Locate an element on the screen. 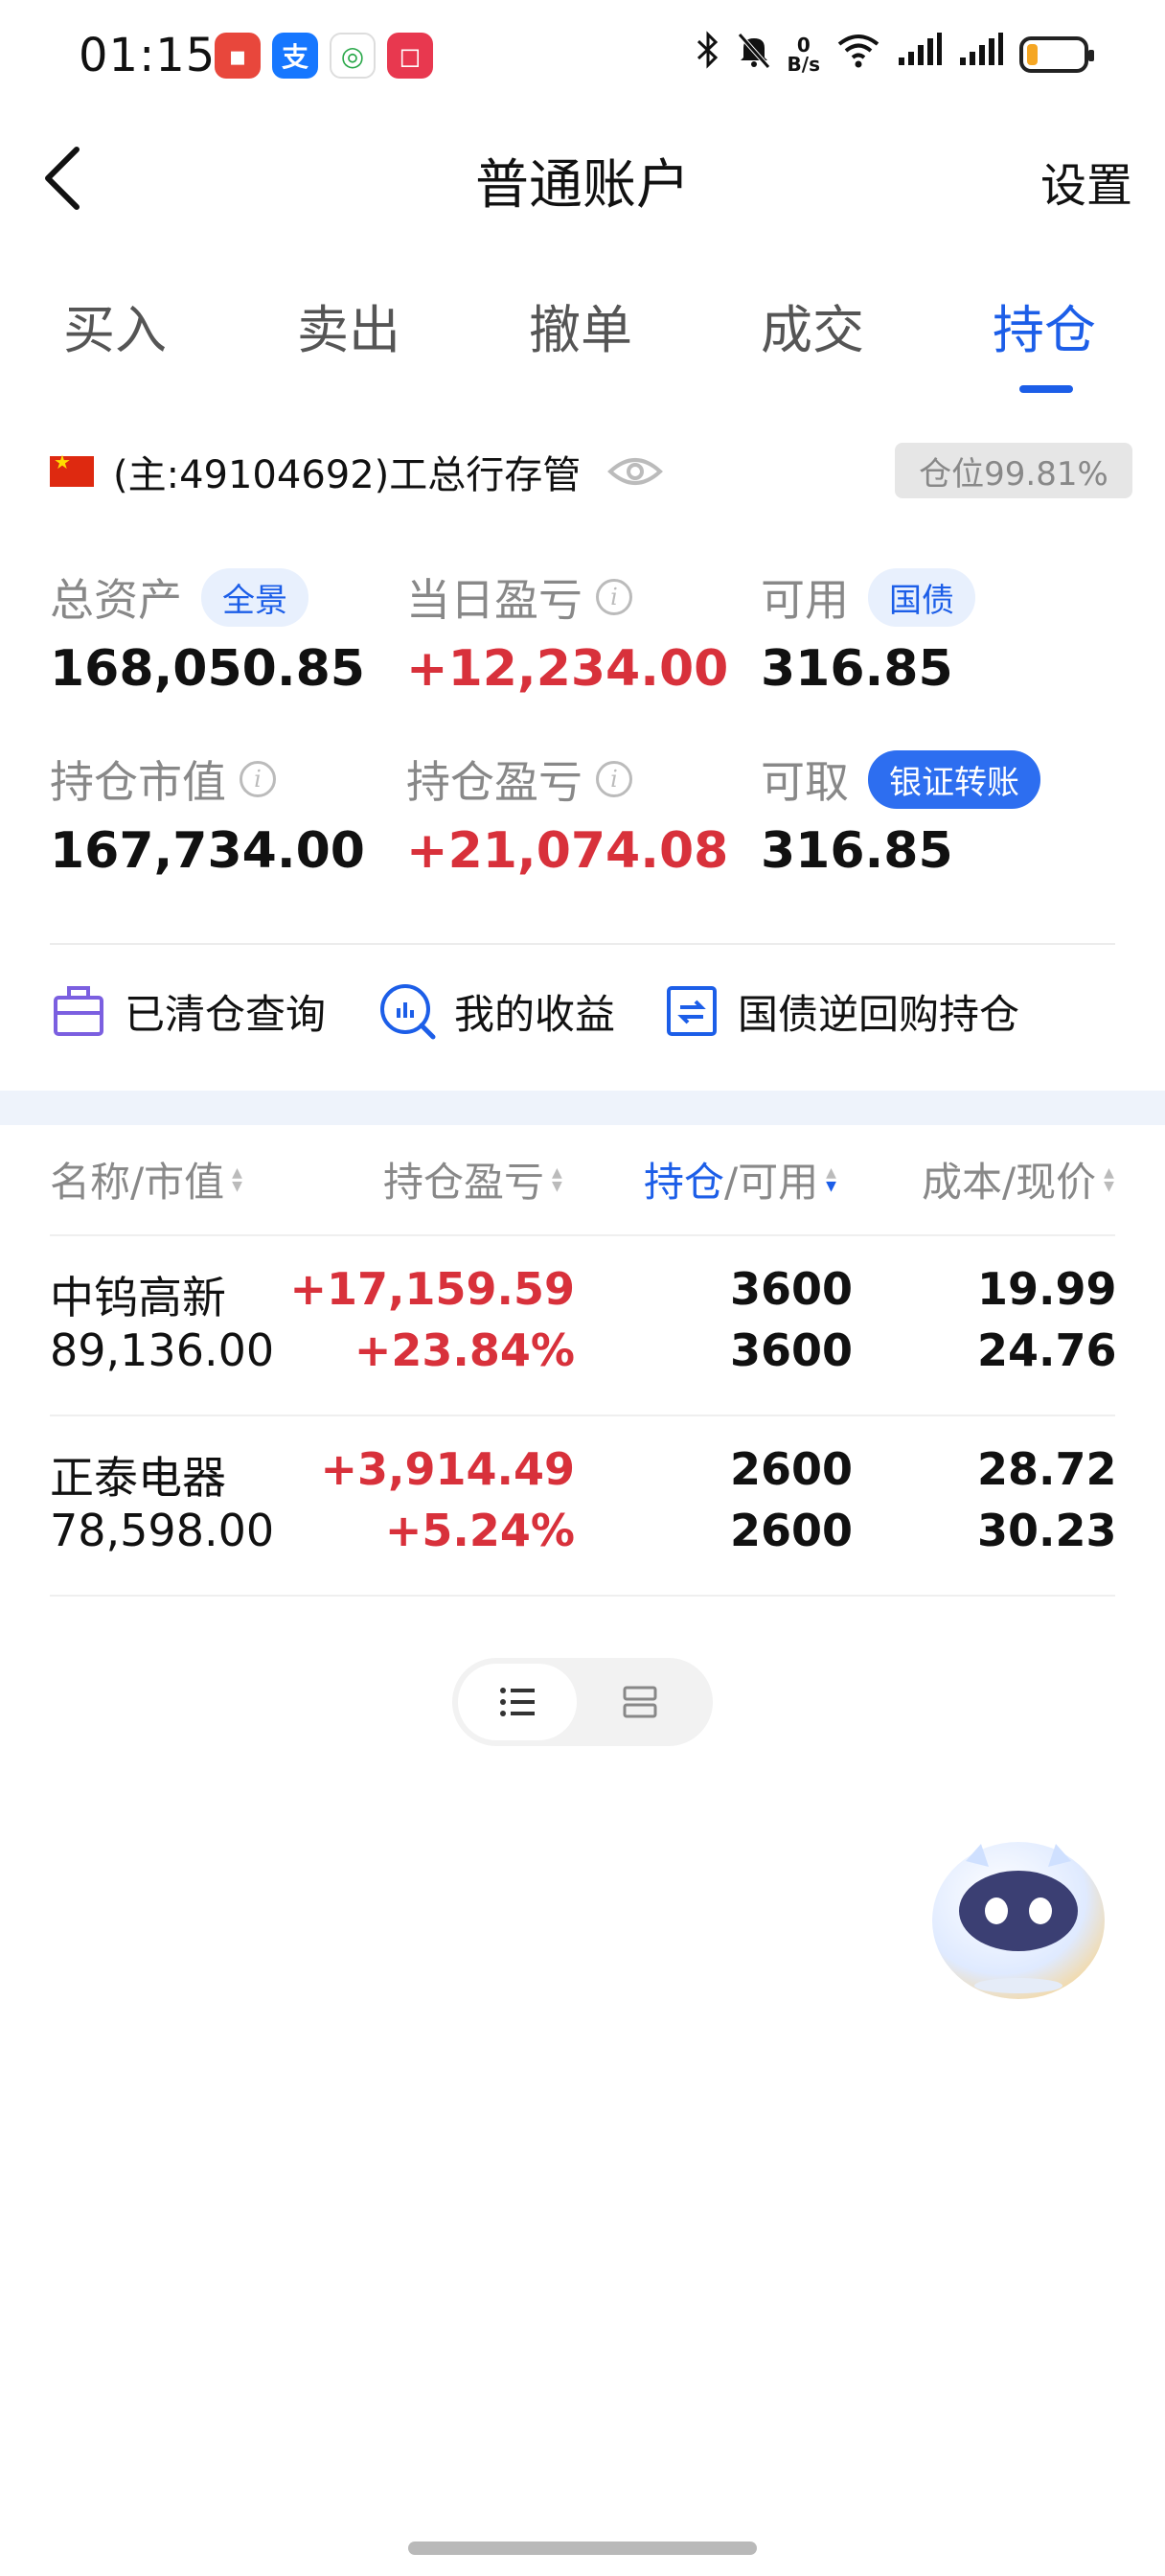 The image size is (1165, 2576). col-header-pnl: 持仓盈亏 ▲ ▼ is located at coordinates (473, 1179).